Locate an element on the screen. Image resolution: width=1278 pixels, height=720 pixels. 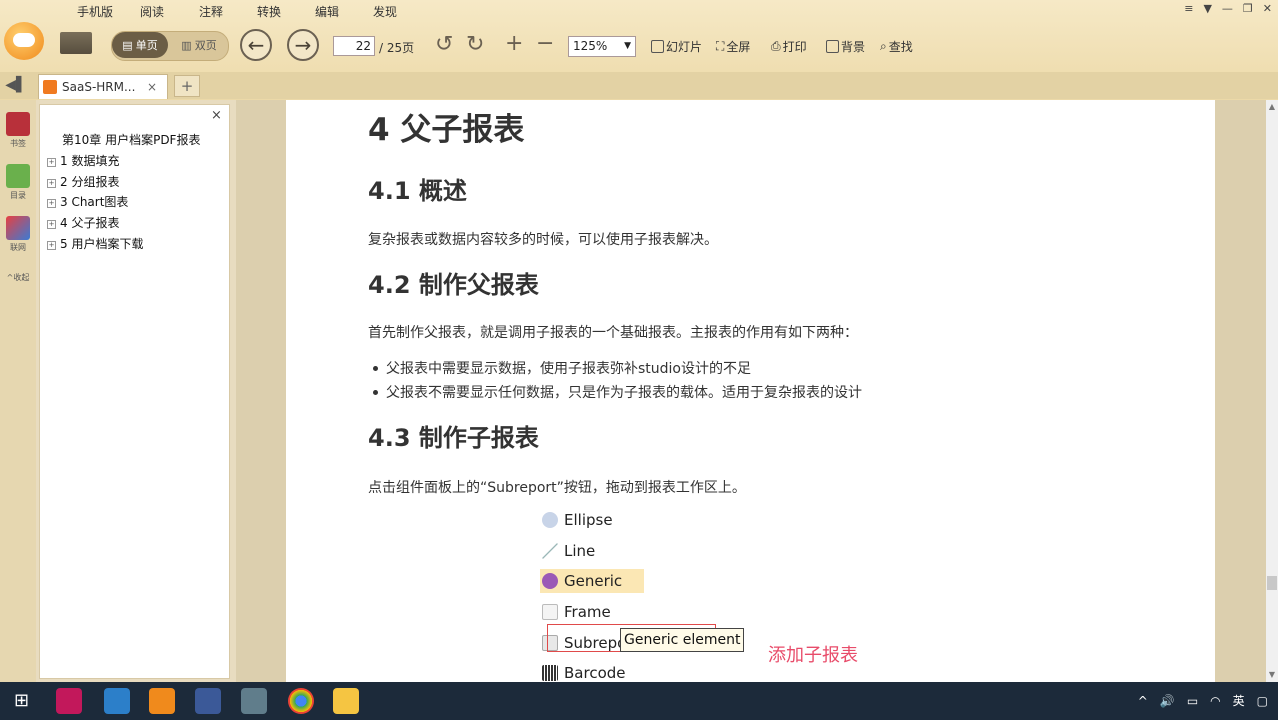
bullet-item: 父报表不需要显示任何数据，只是作为子报表的载体。适用于复杂报表的设计 is located at coordinates (617, 392).